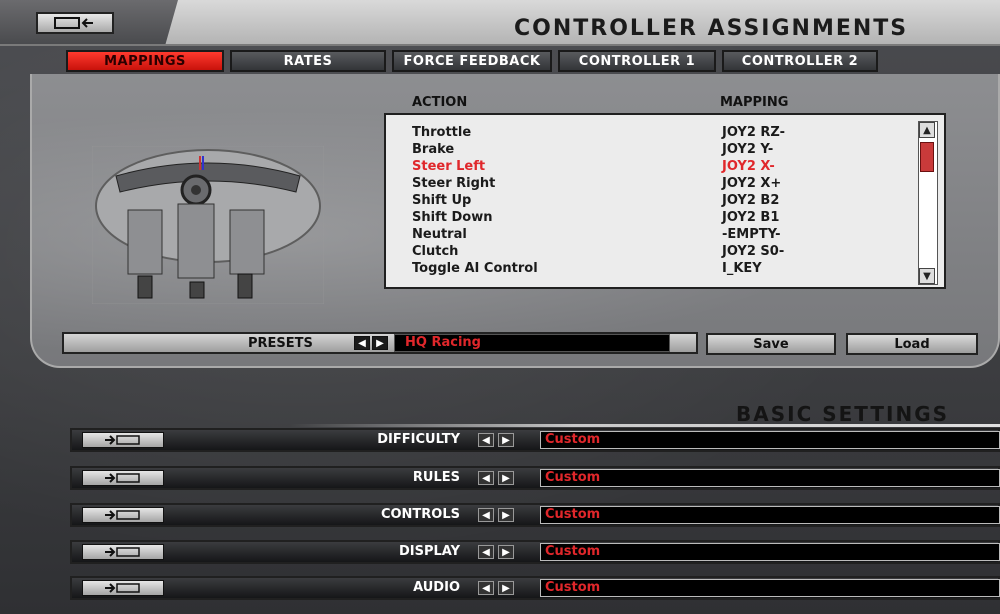 The width and height of the screenshot is (1000, 614). What do you see at coordinates (751, 234) in the screenshot?
I see `mapping-value: -EMPTY-` at bounding box center [751, 234].